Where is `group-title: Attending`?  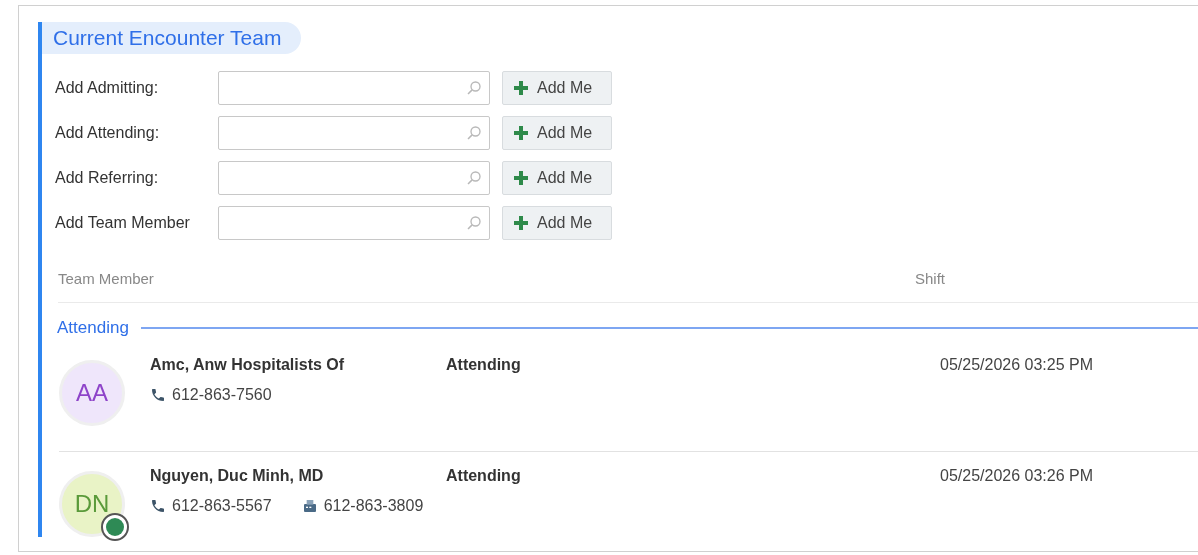
group-title: Attending is located at coordinates (93, 328).